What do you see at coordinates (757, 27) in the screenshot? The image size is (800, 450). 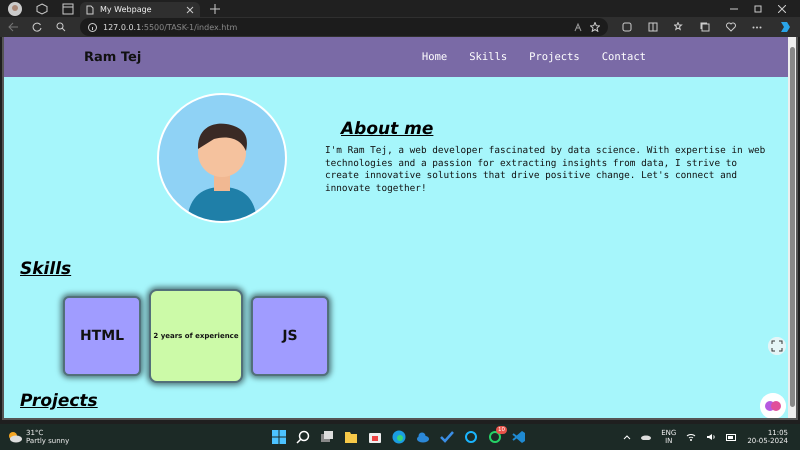 I see `more-icon` at bounding box center [757, 27].